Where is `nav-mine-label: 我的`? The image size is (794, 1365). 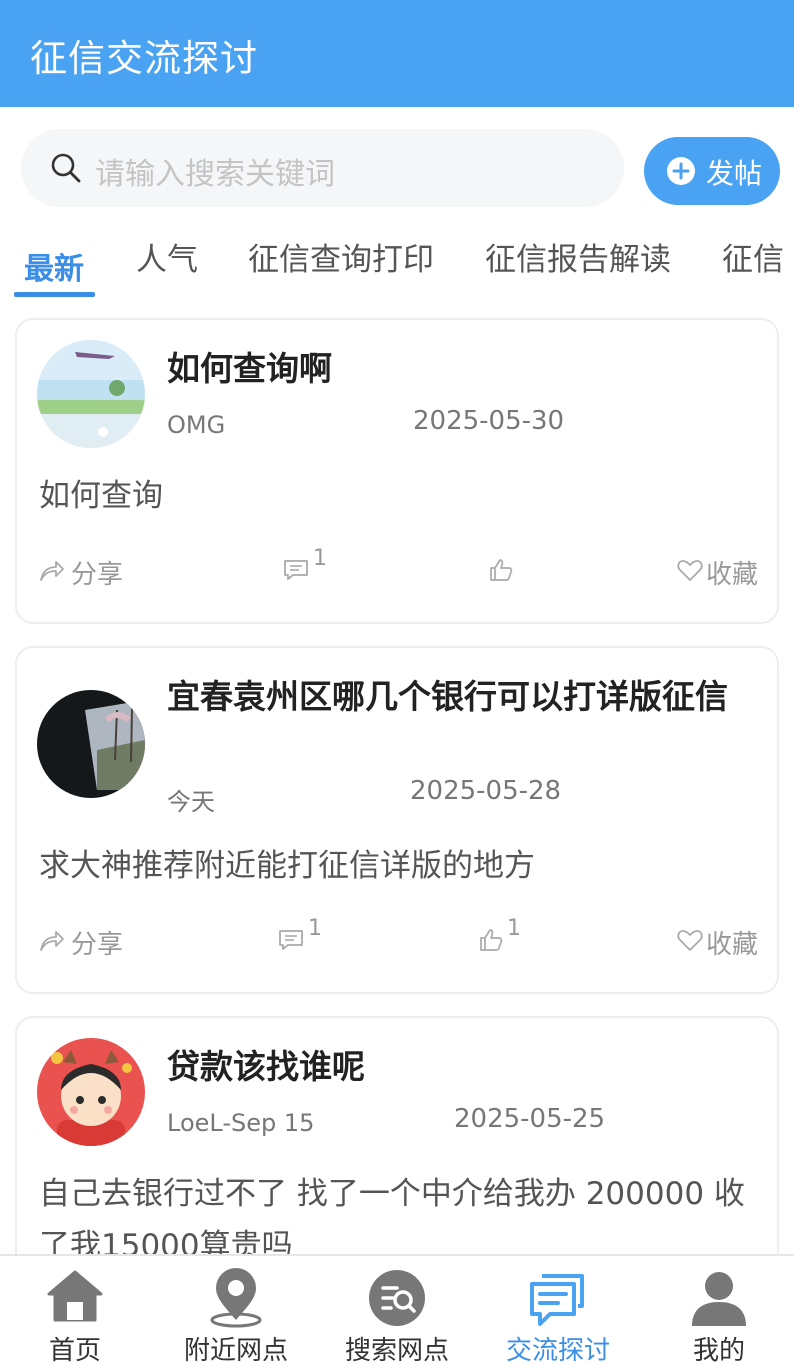 nav-mine-label: 我的 is located at coordinates (718, 1350).